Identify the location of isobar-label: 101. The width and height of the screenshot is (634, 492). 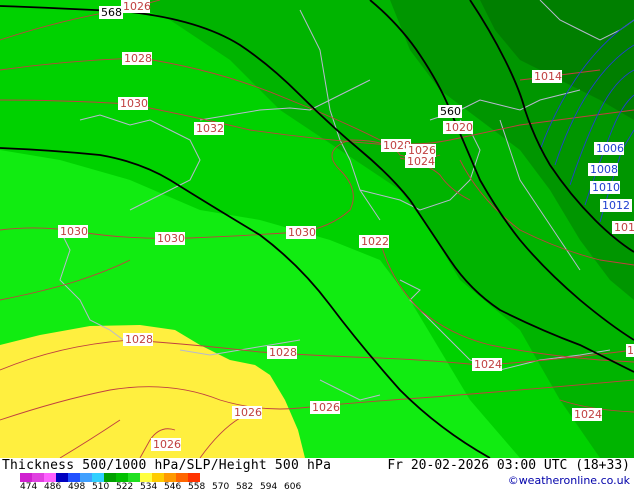
(623, 227).